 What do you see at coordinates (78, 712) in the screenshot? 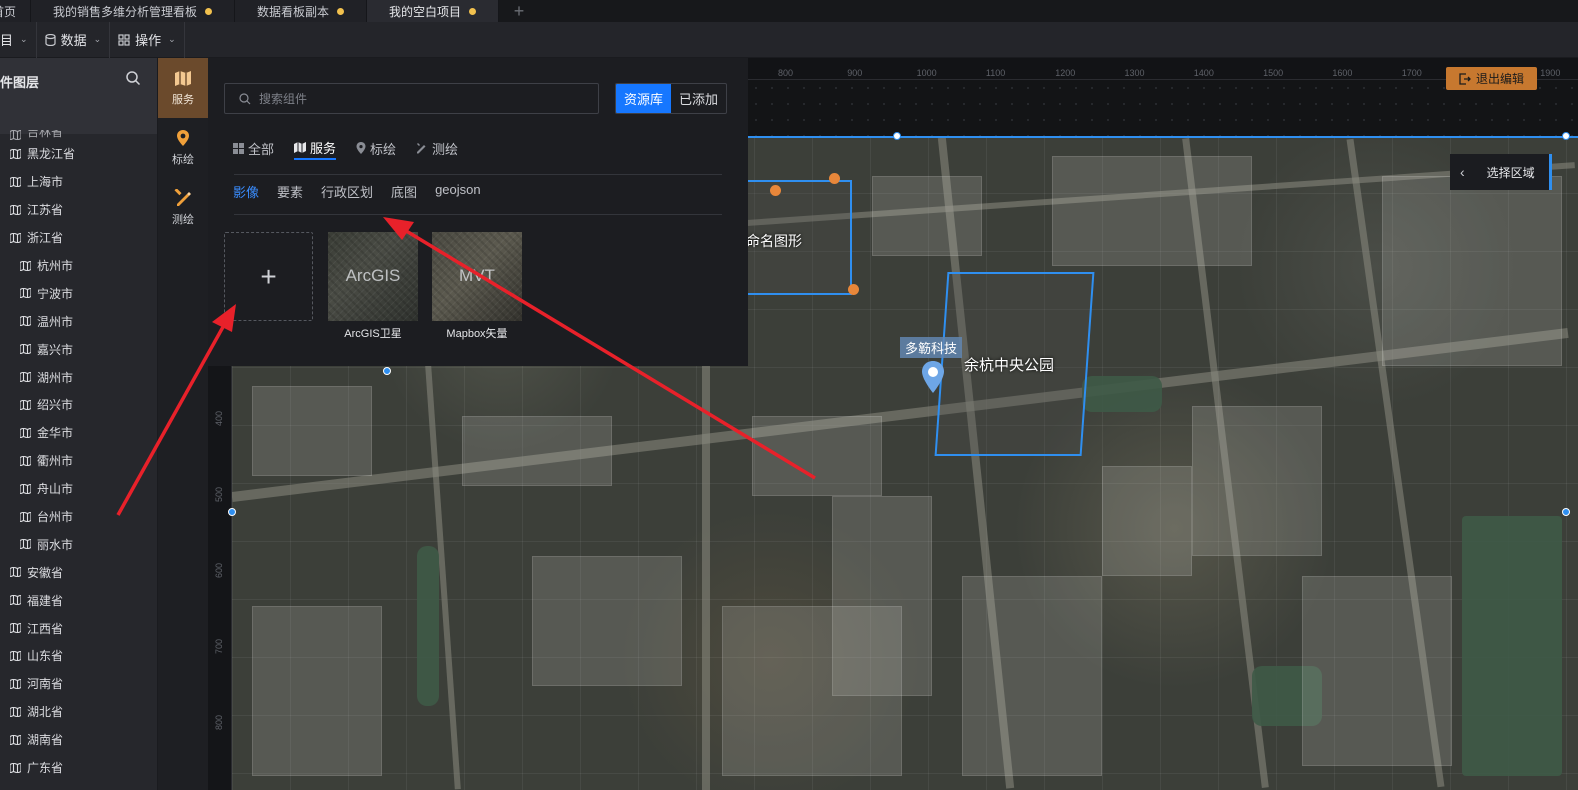
I see `layer-item: 湖北省` at bounding box center [78, 712].